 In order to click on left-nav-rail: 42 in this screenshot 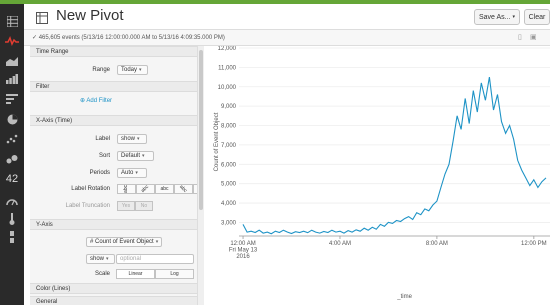, I will do `click(12, 154)`.